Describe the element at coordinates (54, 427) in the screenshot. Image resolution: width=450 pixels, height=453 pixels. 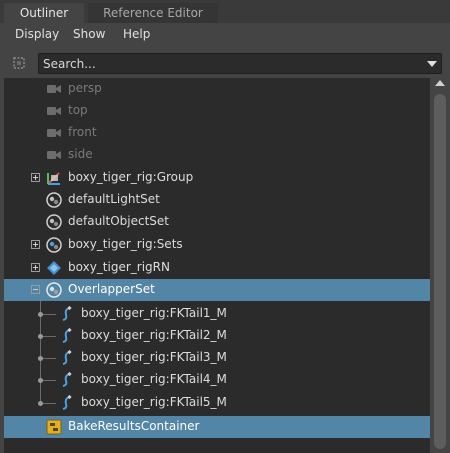
I see `container-icon` at that location.